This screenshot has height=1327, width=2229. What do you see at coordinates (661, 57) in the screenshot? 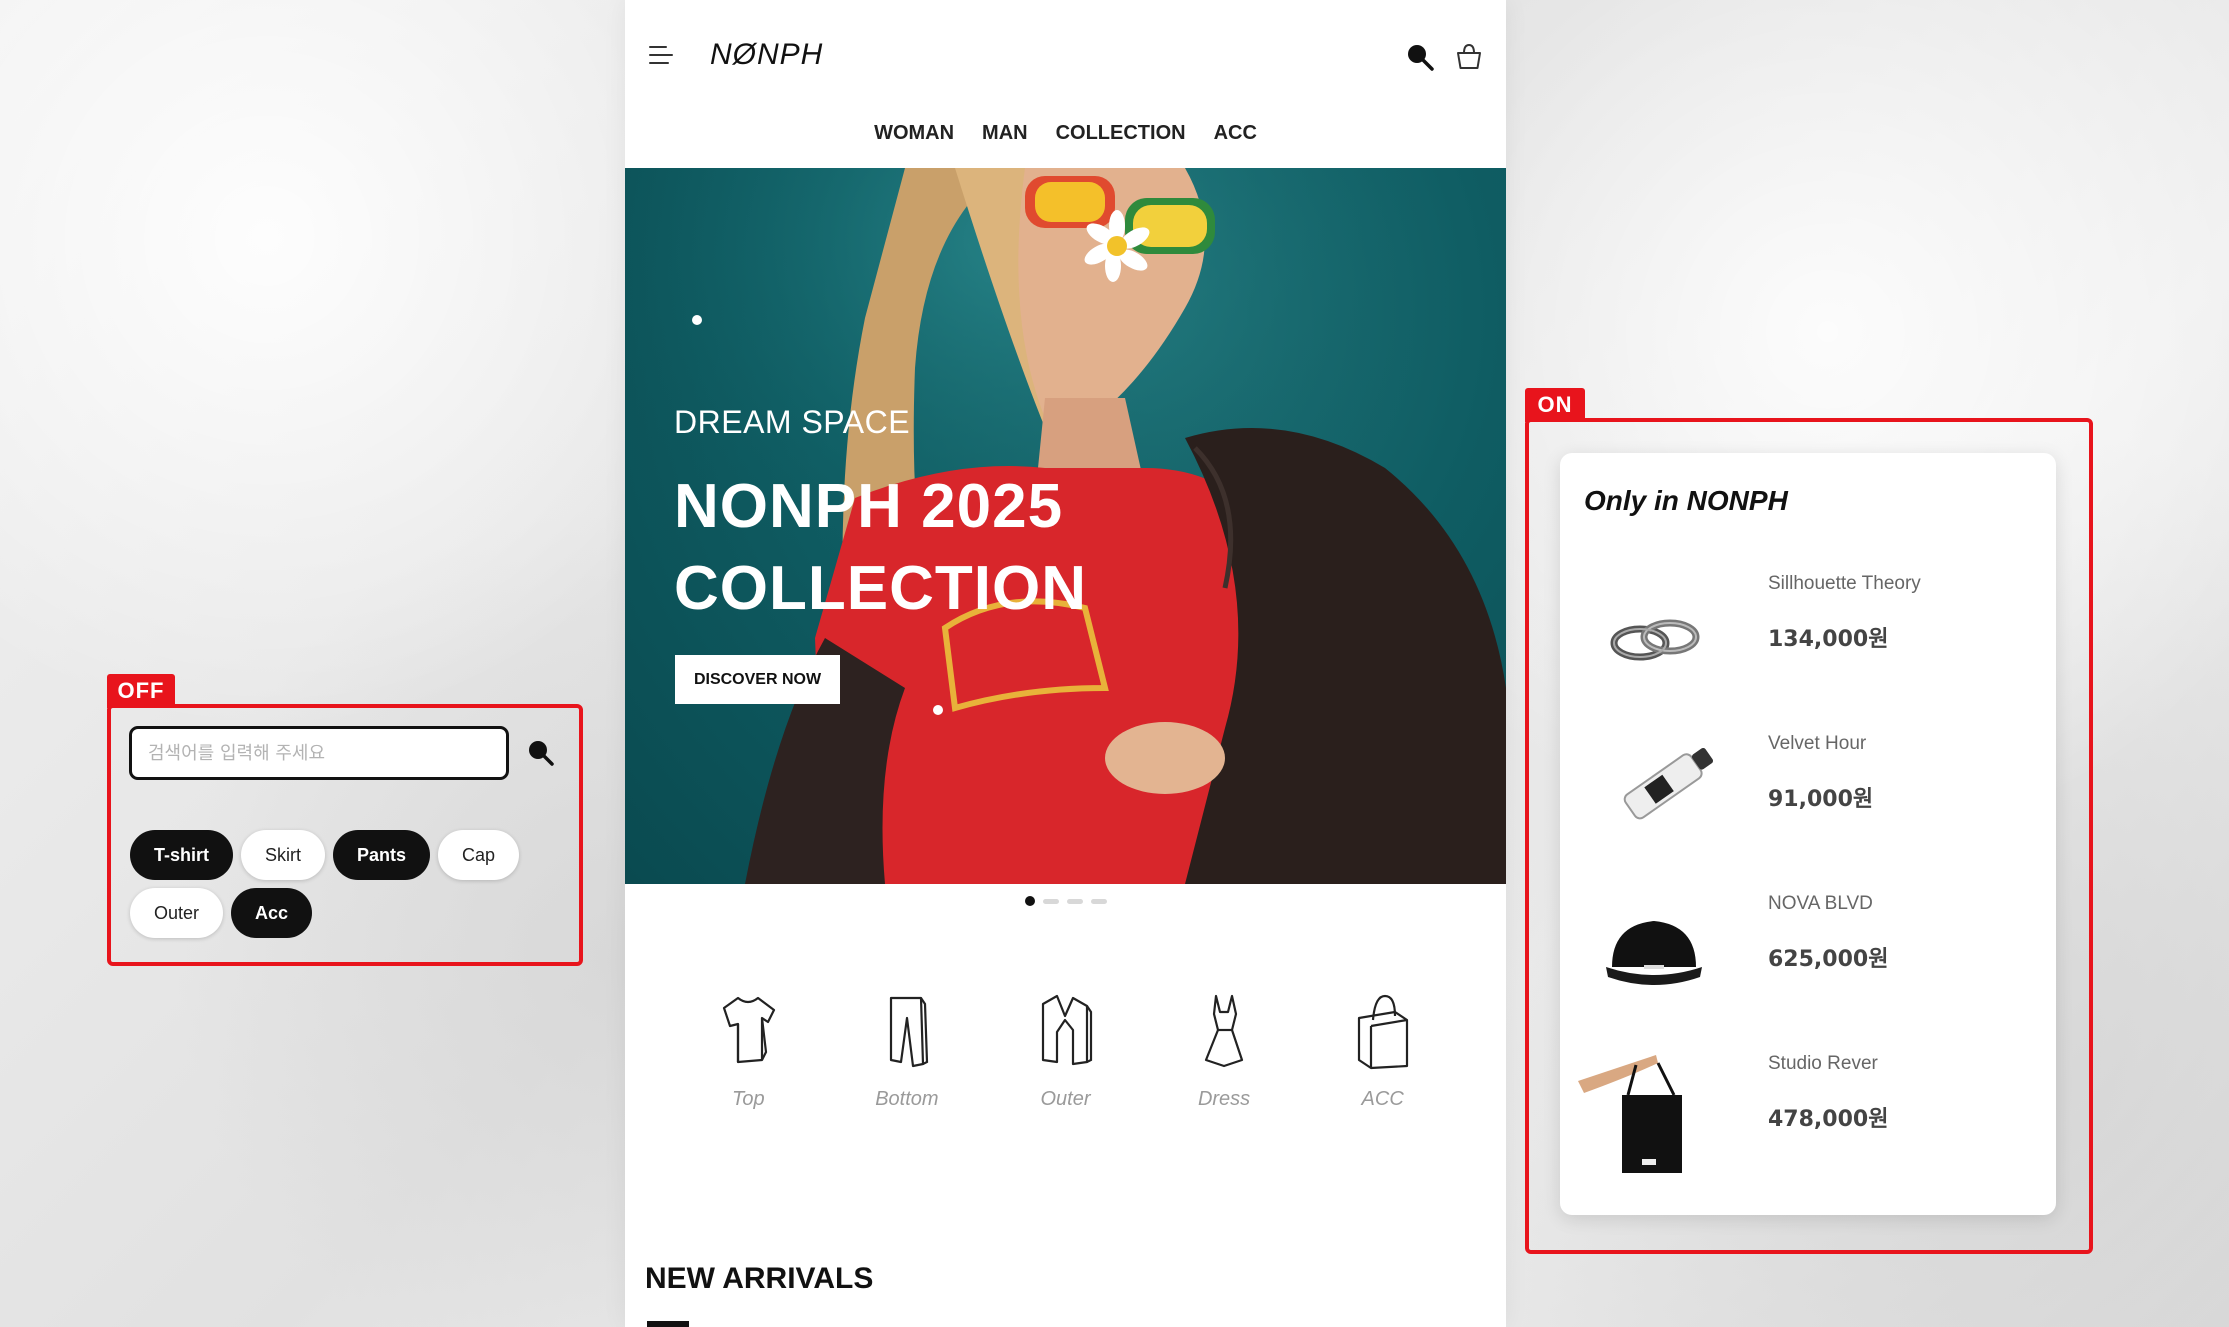
I see `hamburger-menu-icon` at bounding box center [661, 57].